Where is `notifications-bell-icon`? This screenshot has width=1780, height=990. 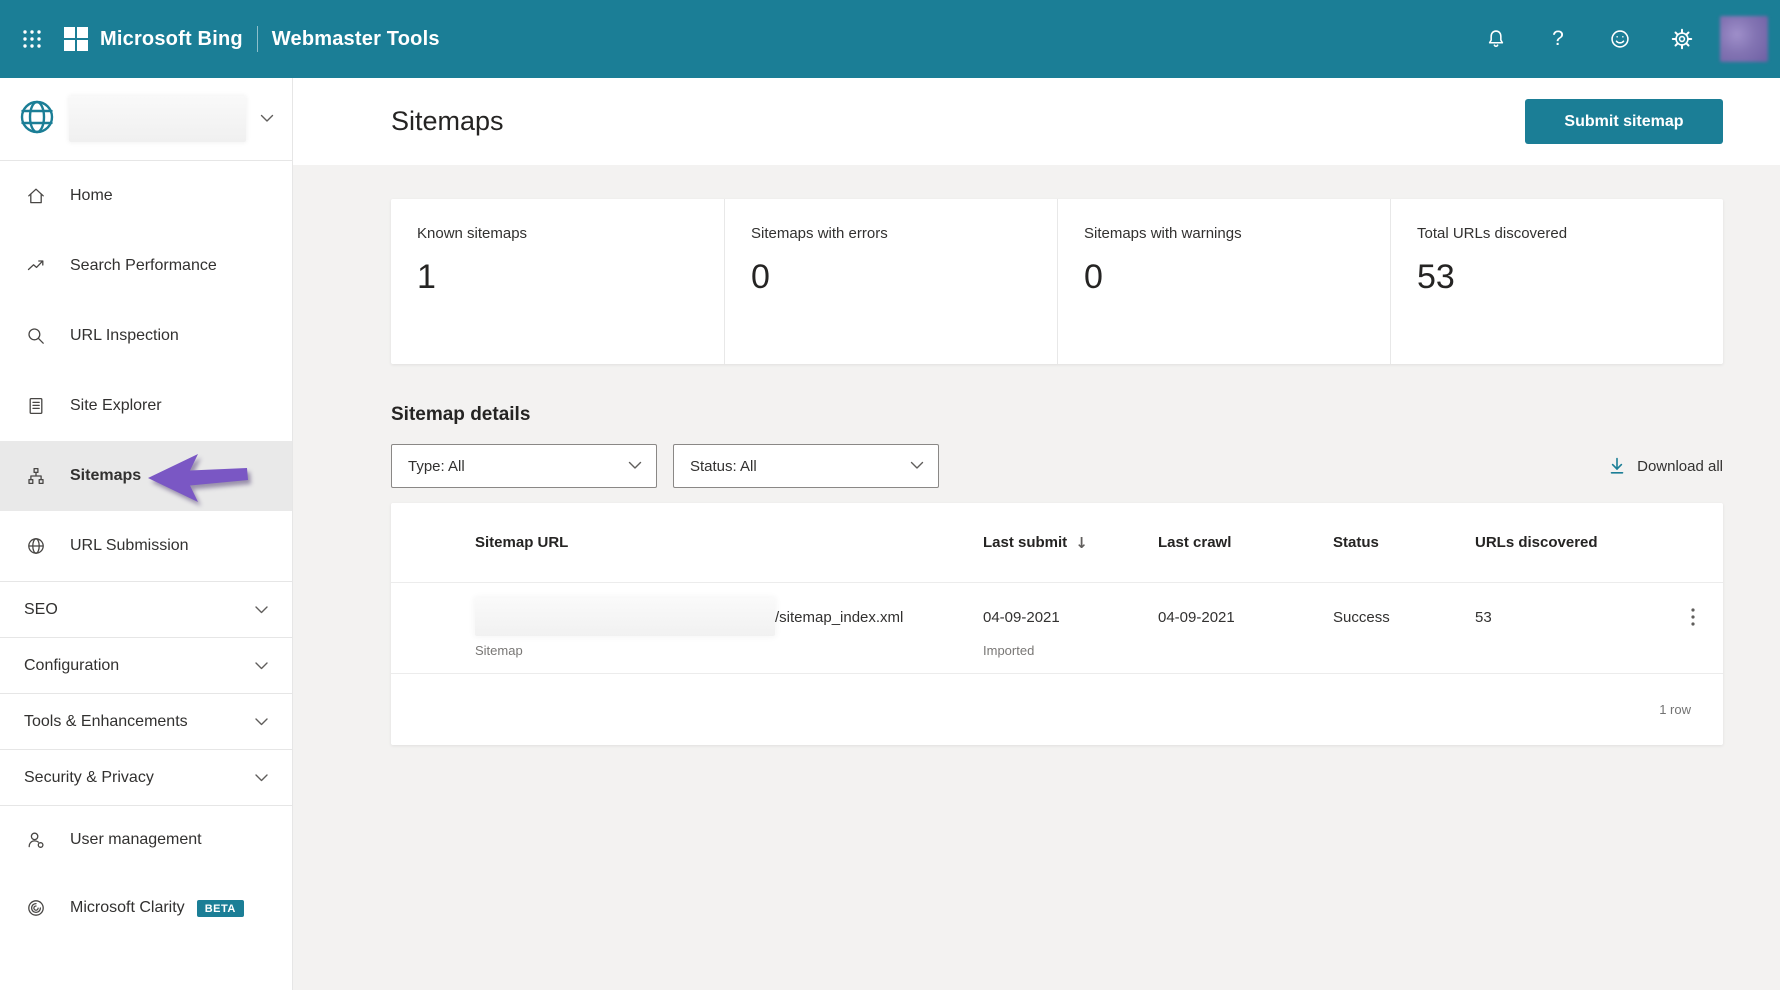 notifications-bell-icon is located at coordinates (1496, 39).